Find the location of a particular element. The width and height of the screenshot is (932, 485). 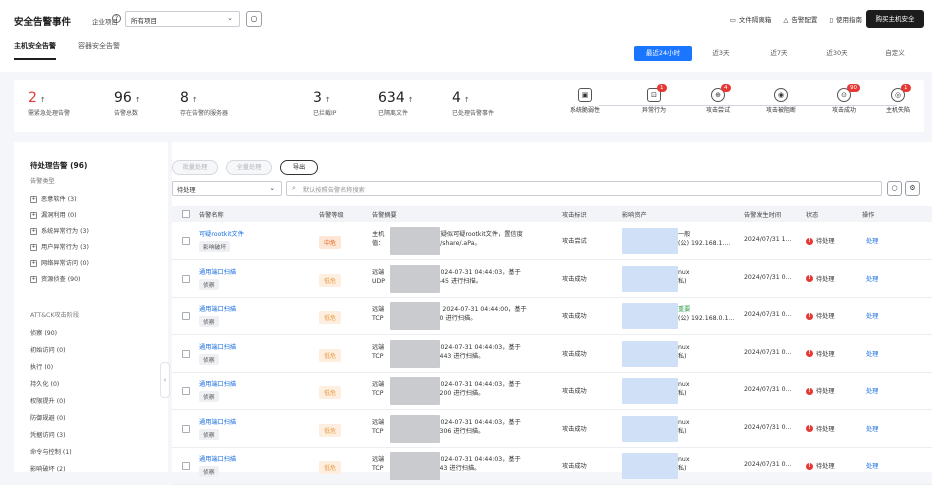

level-badge: 低危 is located at coordinates (330, 280).